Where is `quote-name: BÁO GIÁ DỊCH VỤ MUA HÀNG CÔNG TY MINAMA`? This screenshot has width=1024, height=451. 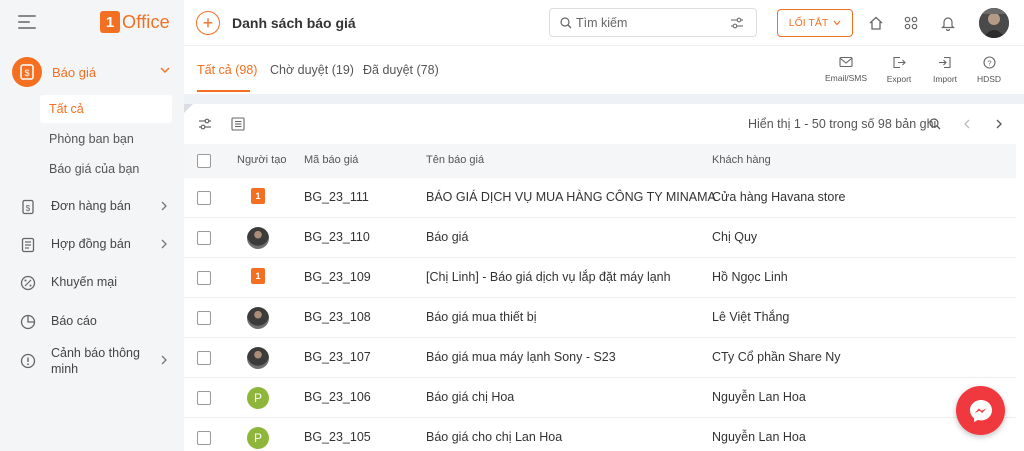 quote-name: BÁO GIÁ DỊCH VỤ MUA HÀNG CÔNG TY MINAMA is located at coordinates (571, 197).